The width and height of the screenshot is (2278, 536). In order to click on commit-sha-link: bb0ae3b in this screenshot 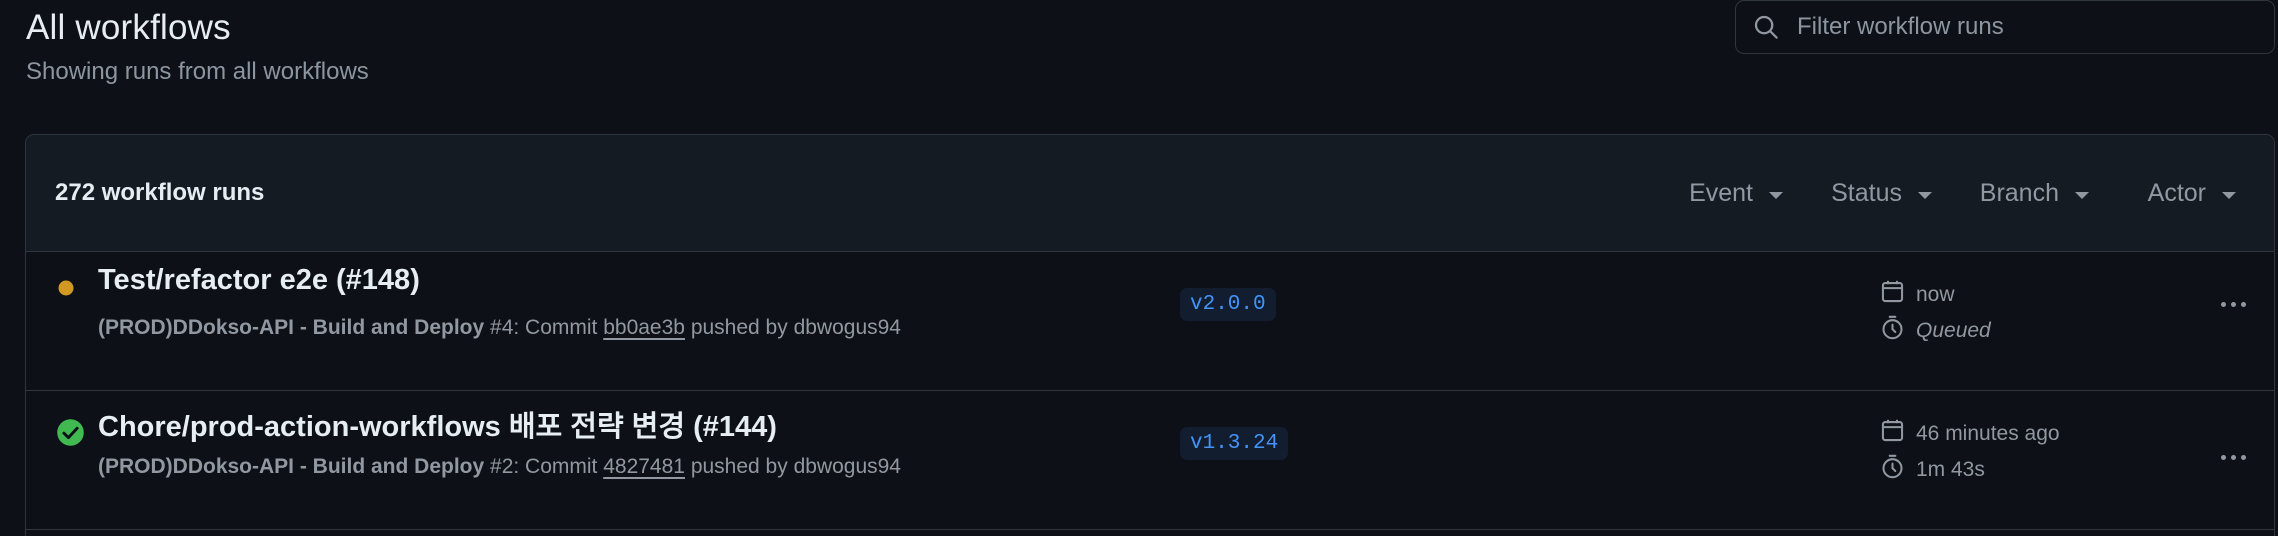, I will do `click(644, 327)`.